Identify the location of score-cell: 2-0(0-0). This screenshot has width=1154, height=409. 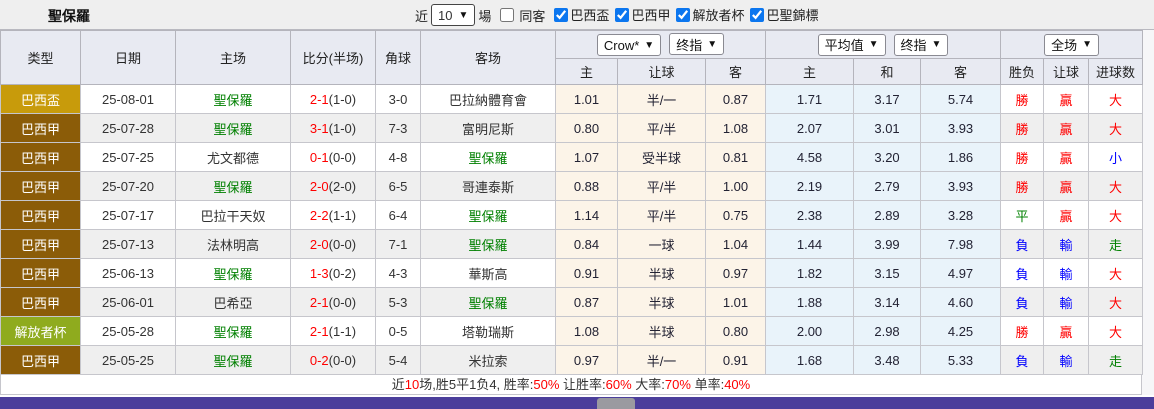
(333, 244).